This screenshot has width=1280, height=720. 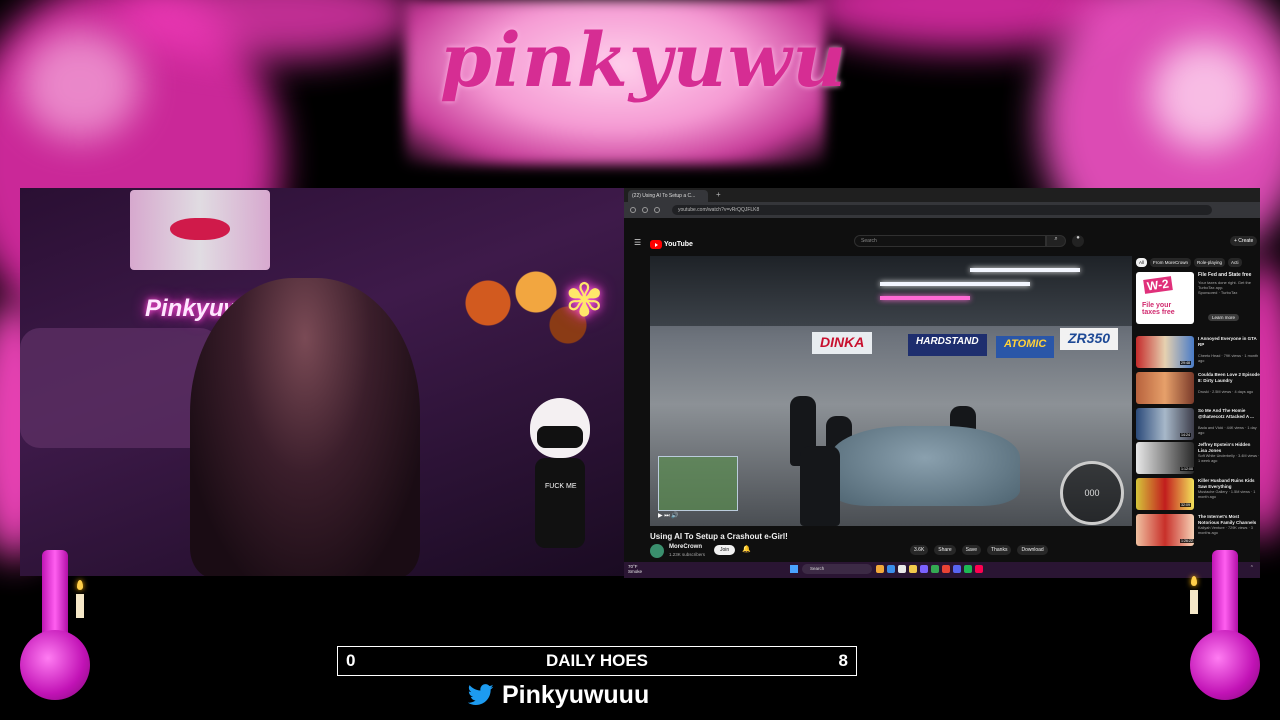 What do you see at coordinates (698, 483) in the screenshot?
I see `minimap` at bounding box center [698, 483].